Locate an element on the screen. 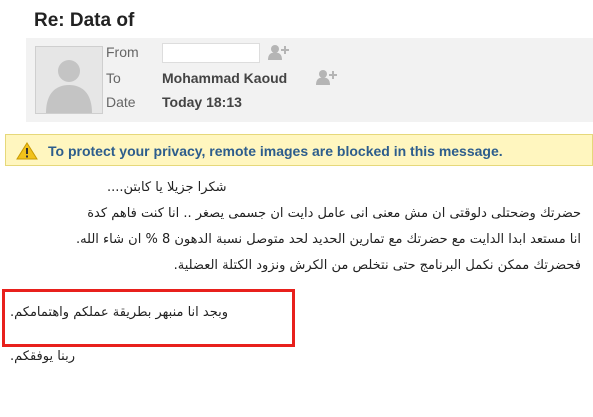 The width and height of the screenshot is (593, 417). to-label: To is located at coordinates (113, 78).